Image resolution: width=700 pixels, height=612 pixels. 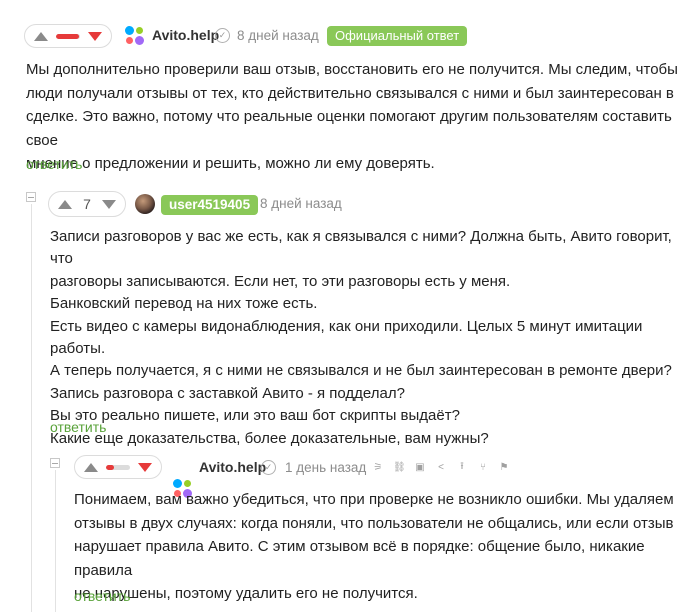 I want to click on flag-icon: ⚑, so click(x=504, y=467).